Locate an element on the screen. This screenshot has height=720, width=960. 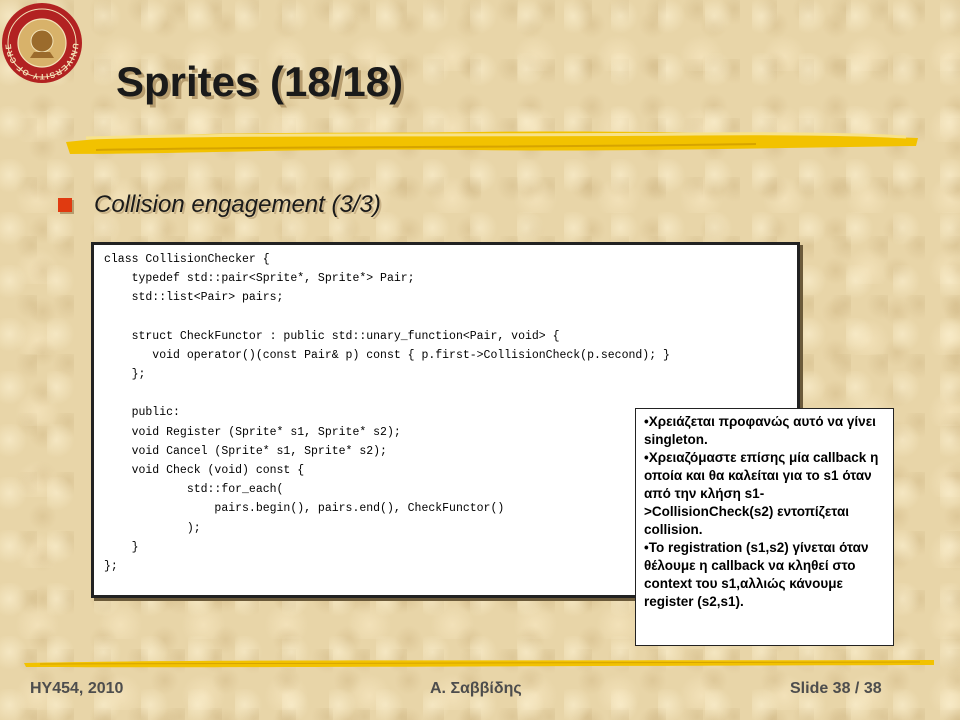
code-line: ); is located at coordinates (152, 528).